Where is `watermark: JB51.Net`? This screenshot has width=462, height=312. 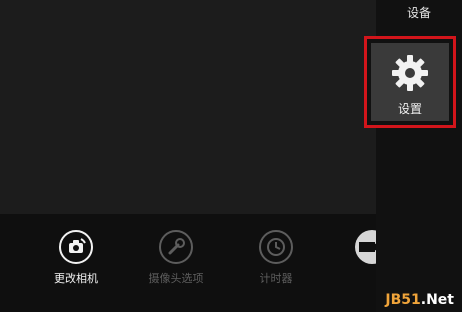
watermark: JB51.Net is located at coordinates (419, 300).